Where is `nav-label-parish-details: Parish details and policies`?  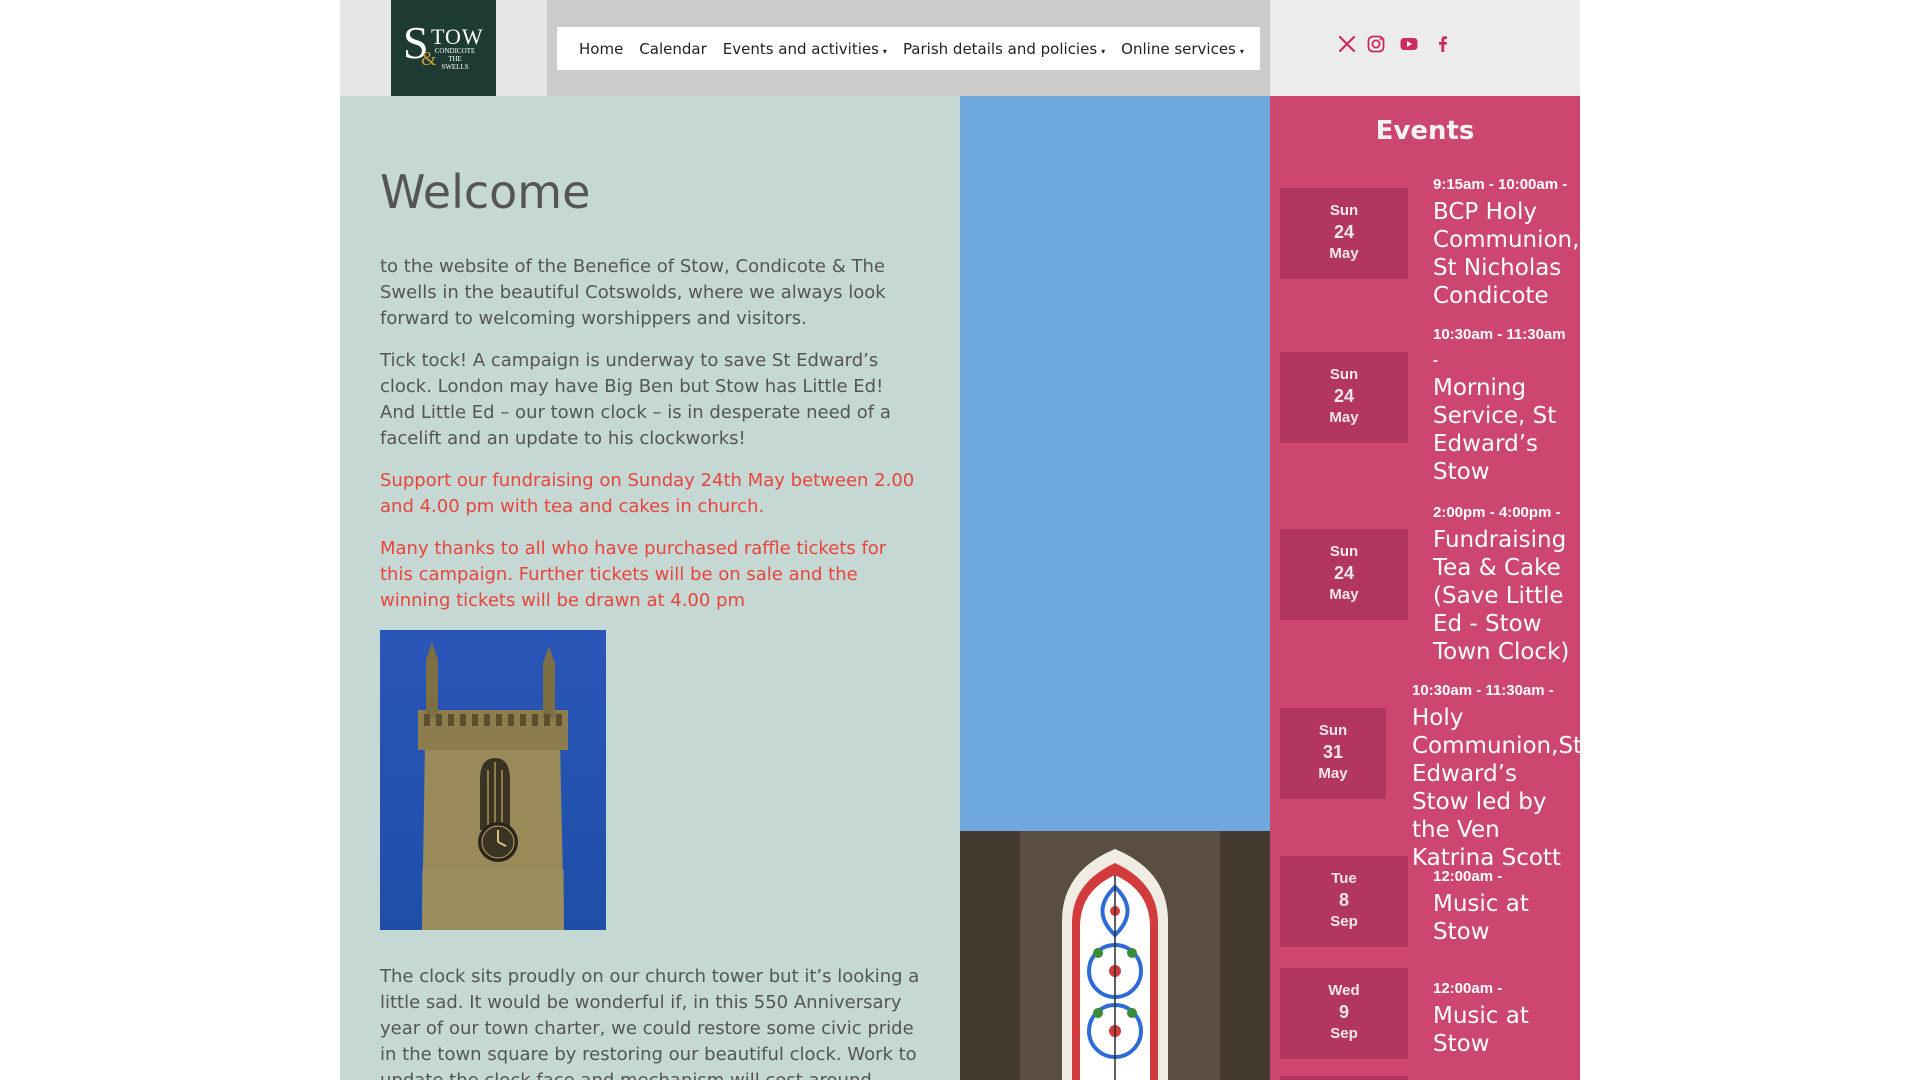
nav-label-parish-details: Parish details and policies is located at coordinates (1000, 48).